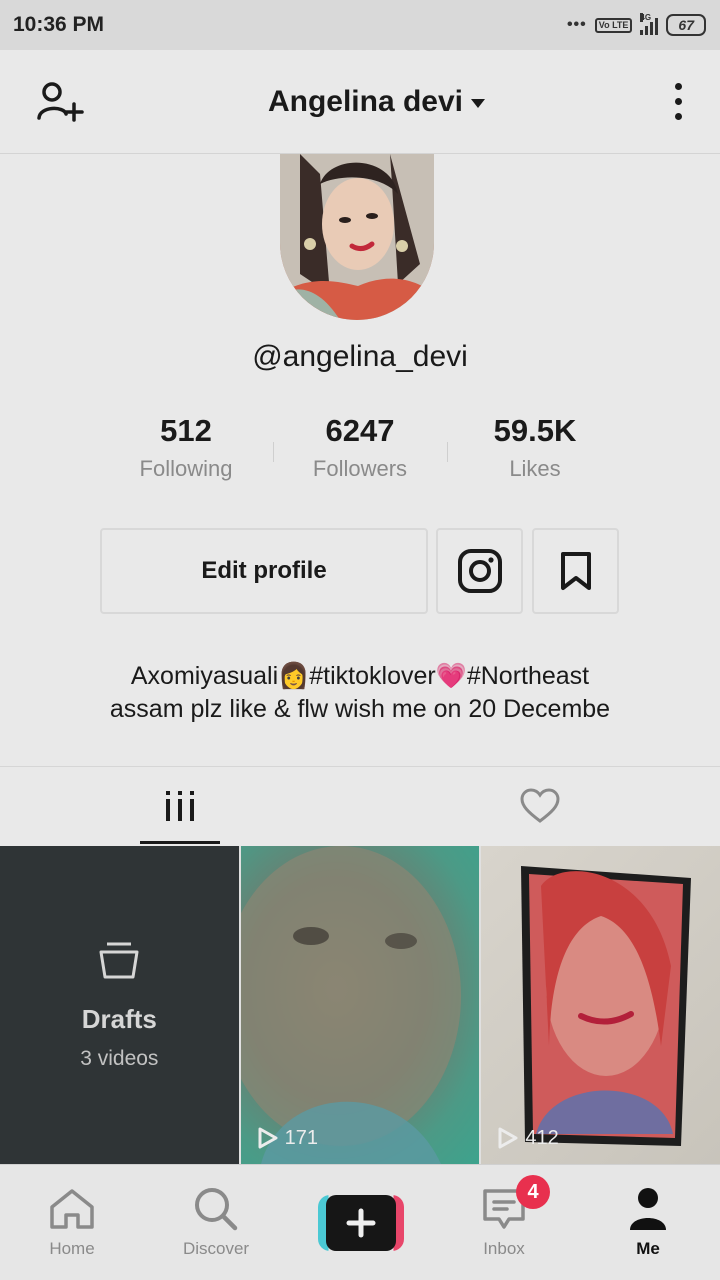 This screenshot has width=720, height=1280. I want to click on instagram-icon, so click(479, 571).